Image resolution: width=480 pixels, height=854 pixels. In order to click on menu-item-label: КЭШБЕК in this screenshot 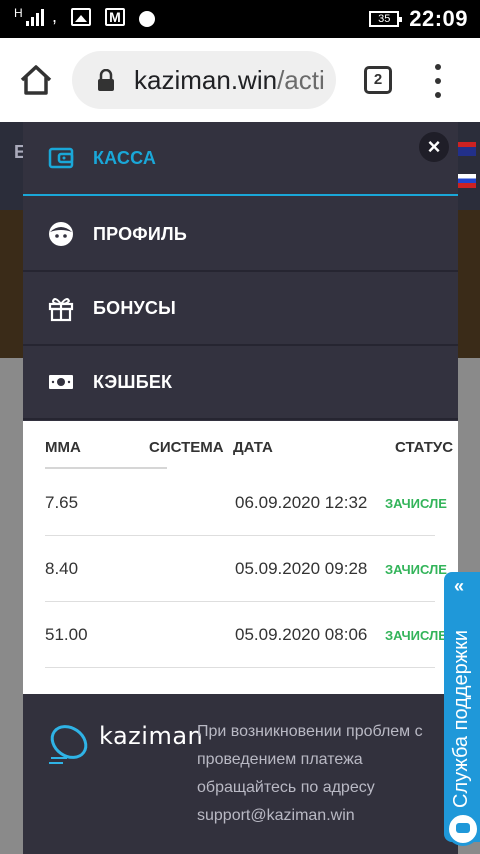, I will do `click(133, 381)`.